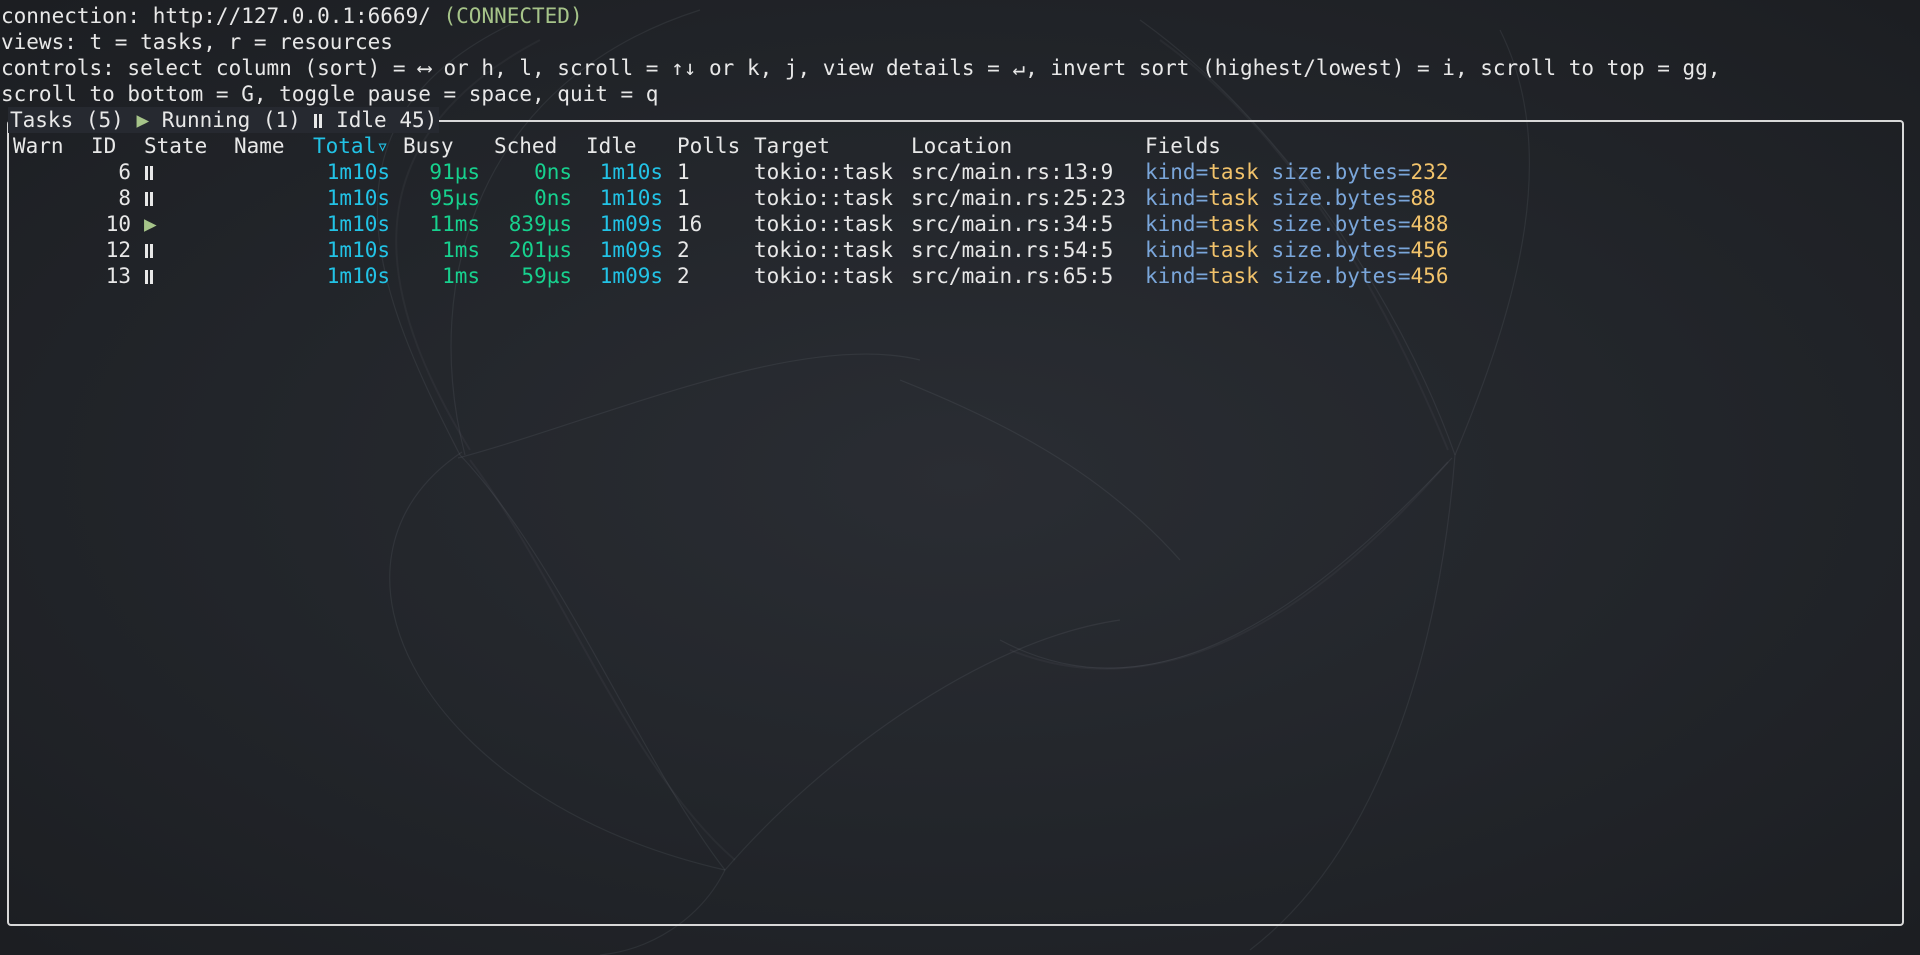 The width and height of the screenshot is (1920, 955). Describe the element at coordinates (540, 250) in the screenshot. I see `task-sched: 201µs` at that location.